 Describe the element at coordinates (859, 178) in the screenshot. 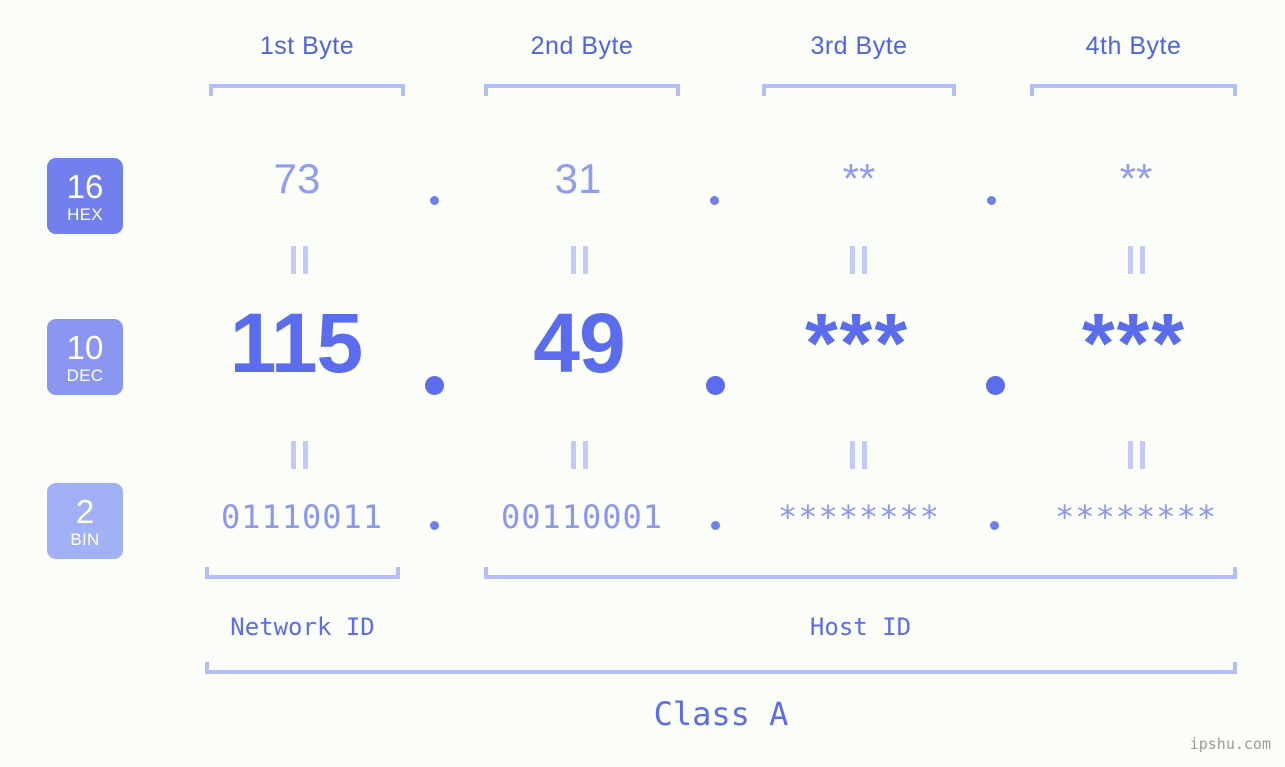

I see `hex-byte-3: **` at that location.